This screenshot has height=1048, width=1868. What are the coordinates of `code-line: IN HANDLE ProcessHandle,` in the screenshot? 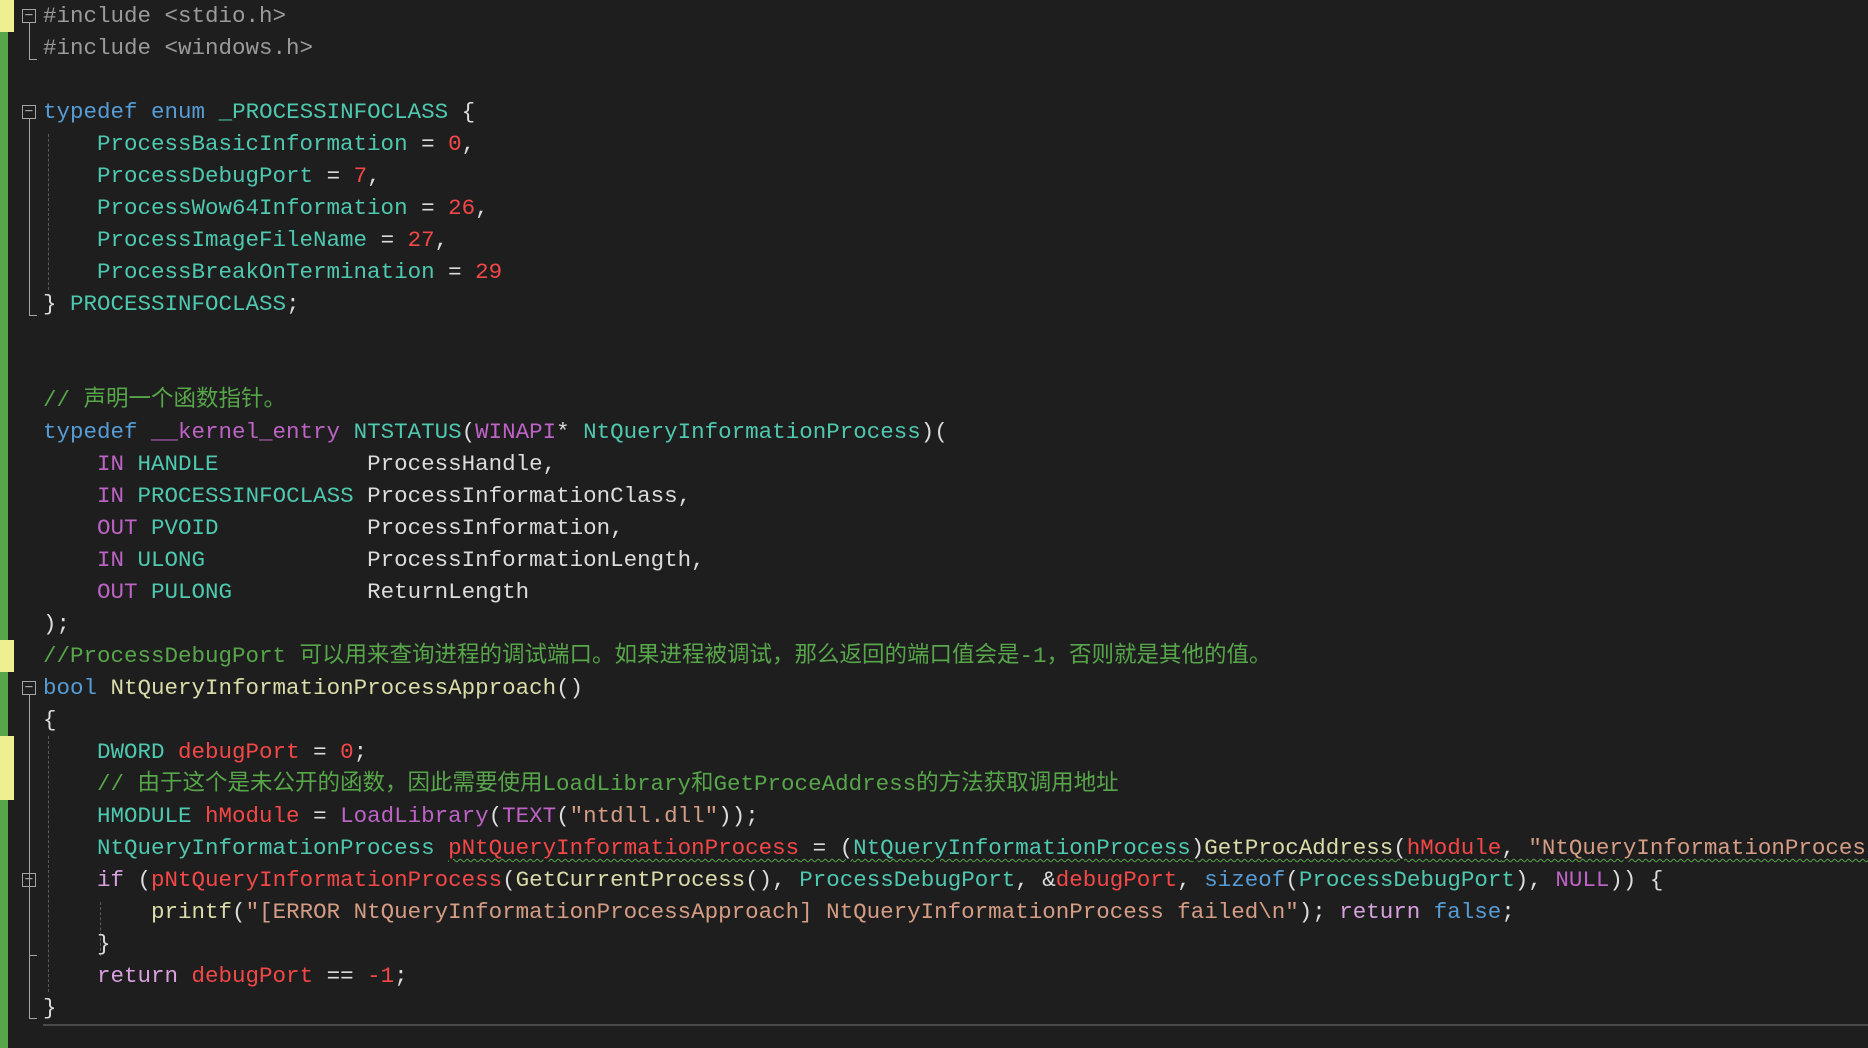 It's located at (955, 464).